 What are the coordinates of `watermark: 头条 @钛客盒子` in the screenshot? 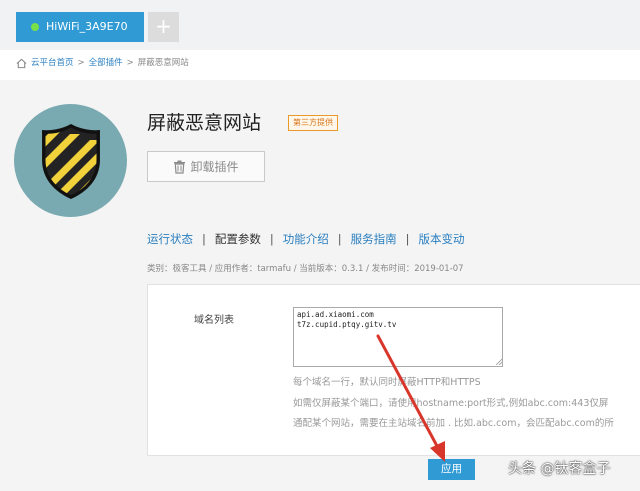 It's located at (559, 469).